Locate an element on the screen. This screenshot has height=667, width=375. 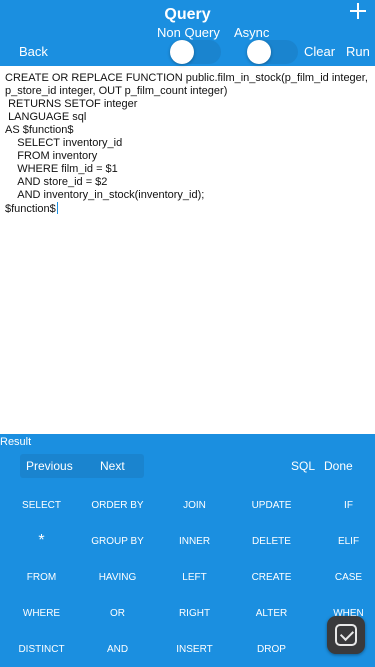
sql-button: SQL is located at coordinates (303, 466).